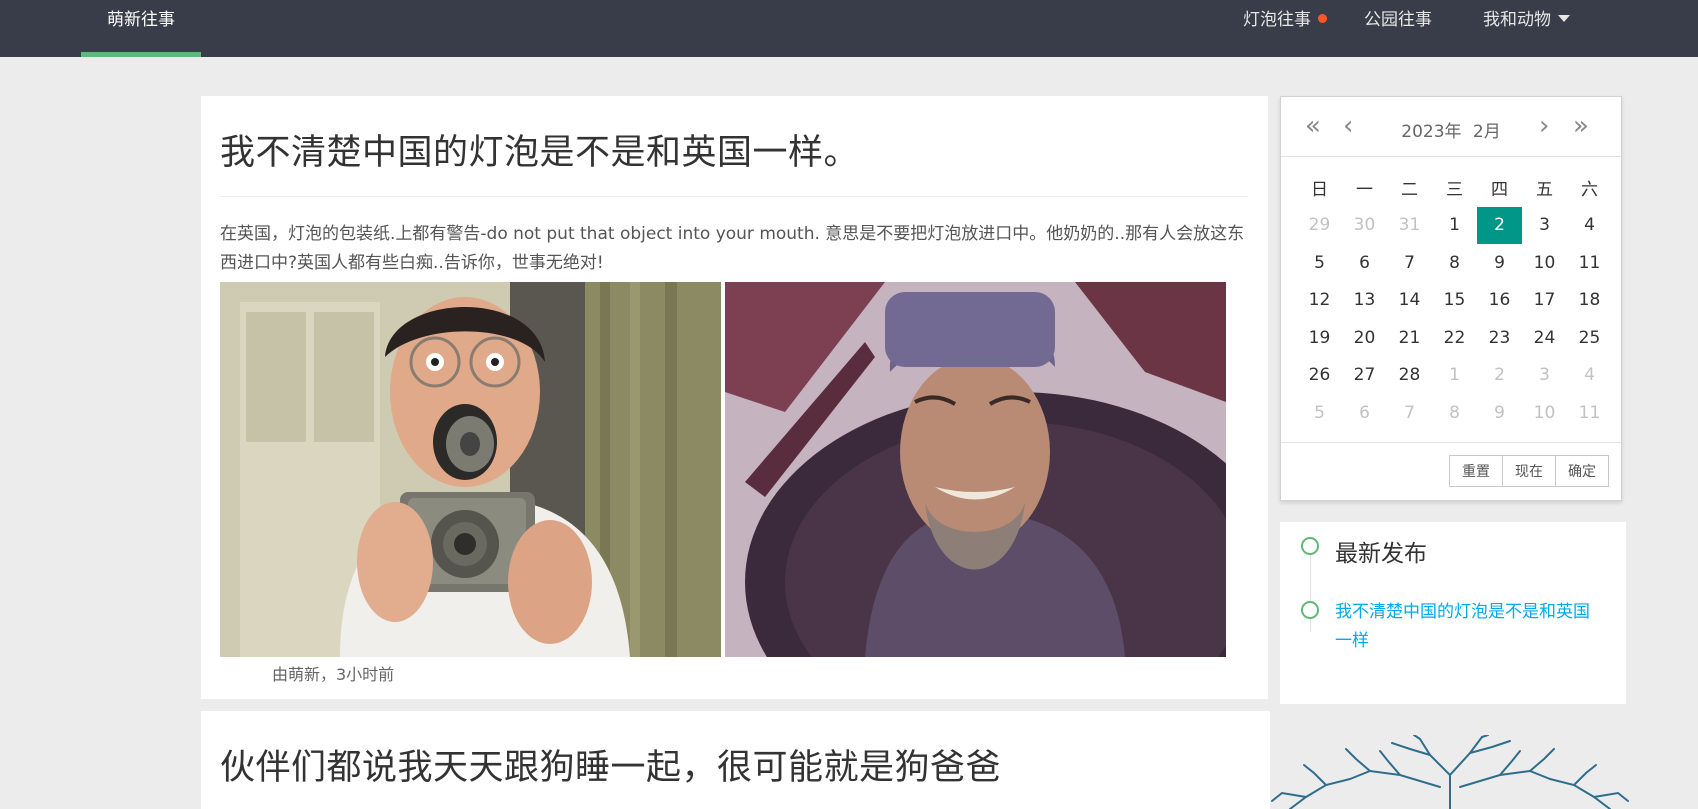 This screenshot has width=1698, height=809. Describe the element at coordinates (1564, 18) in the screenshot. I see `caret-down-icon` at that location.